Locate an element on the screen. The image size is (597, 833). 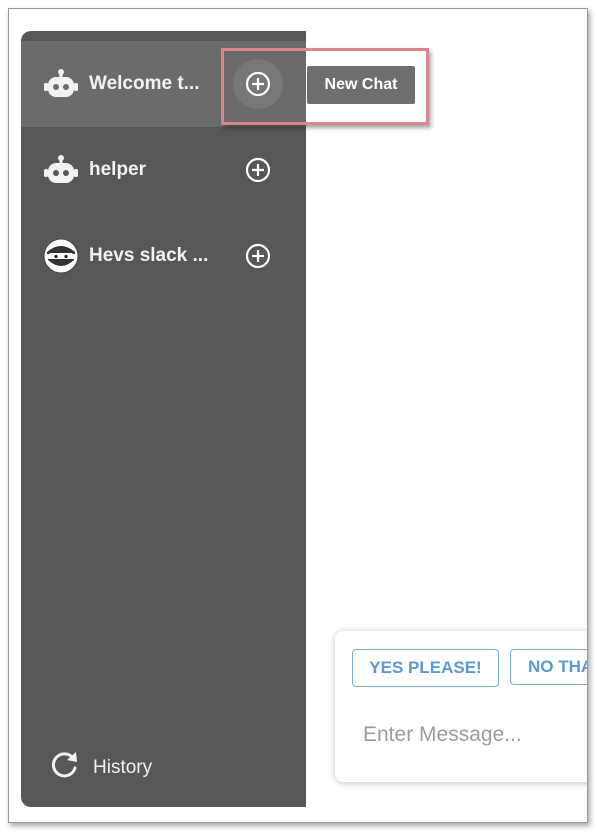
suggestion-no-thanks-button: NO THA is located at coordinates (548, 667).